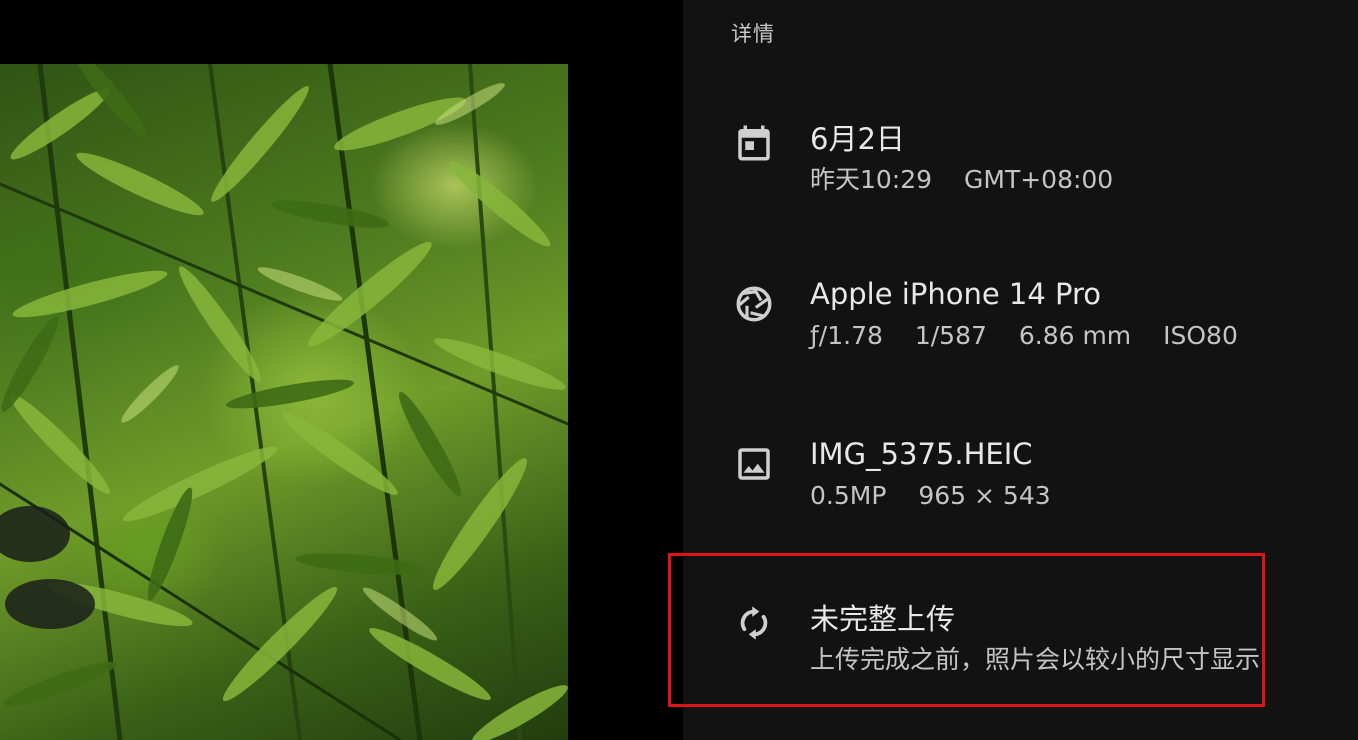  What do you see at coordinates (871, 179) in the screenshot?
I see `time-text: 昨天10:29` at bounding box center [871, 179].